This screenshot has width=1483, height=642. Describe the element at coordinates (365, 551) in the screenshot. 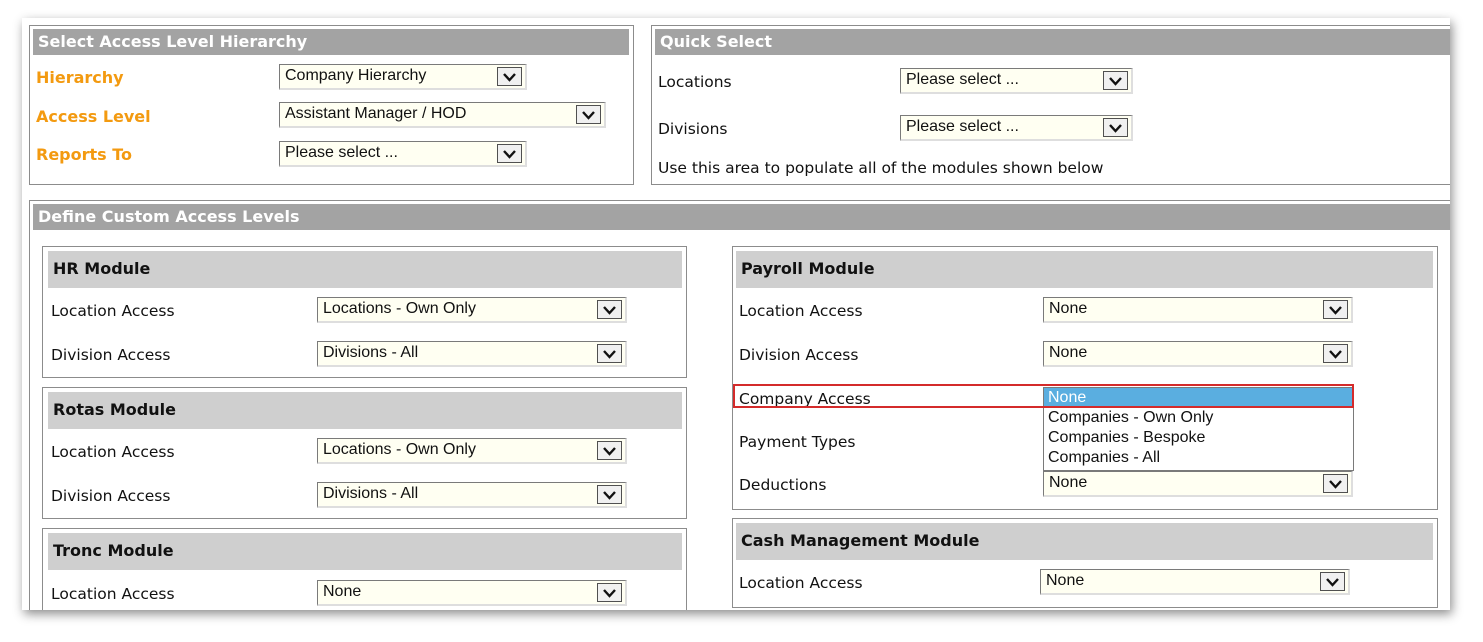

I see `tronc-module-header: Tronc Module` at that location.